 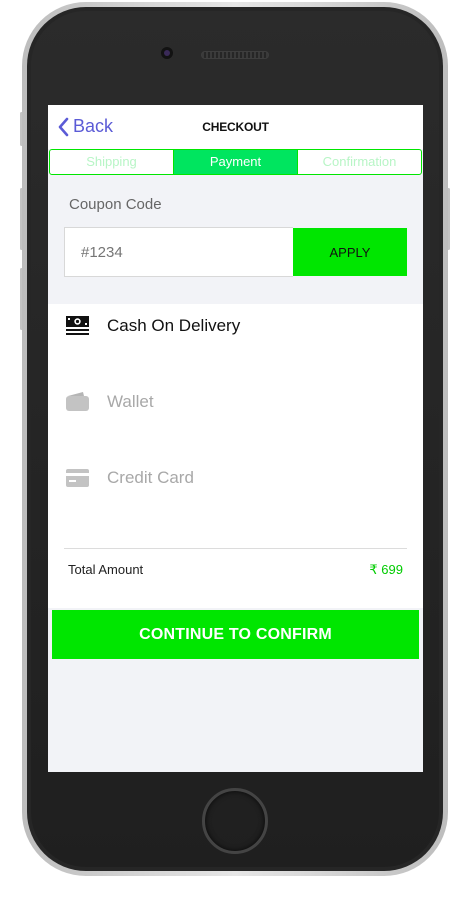 What do you see at coordinates (111, 162) in the screenshot?
I see `tab-shipping: Shipping` at bounding box center [111, 162].